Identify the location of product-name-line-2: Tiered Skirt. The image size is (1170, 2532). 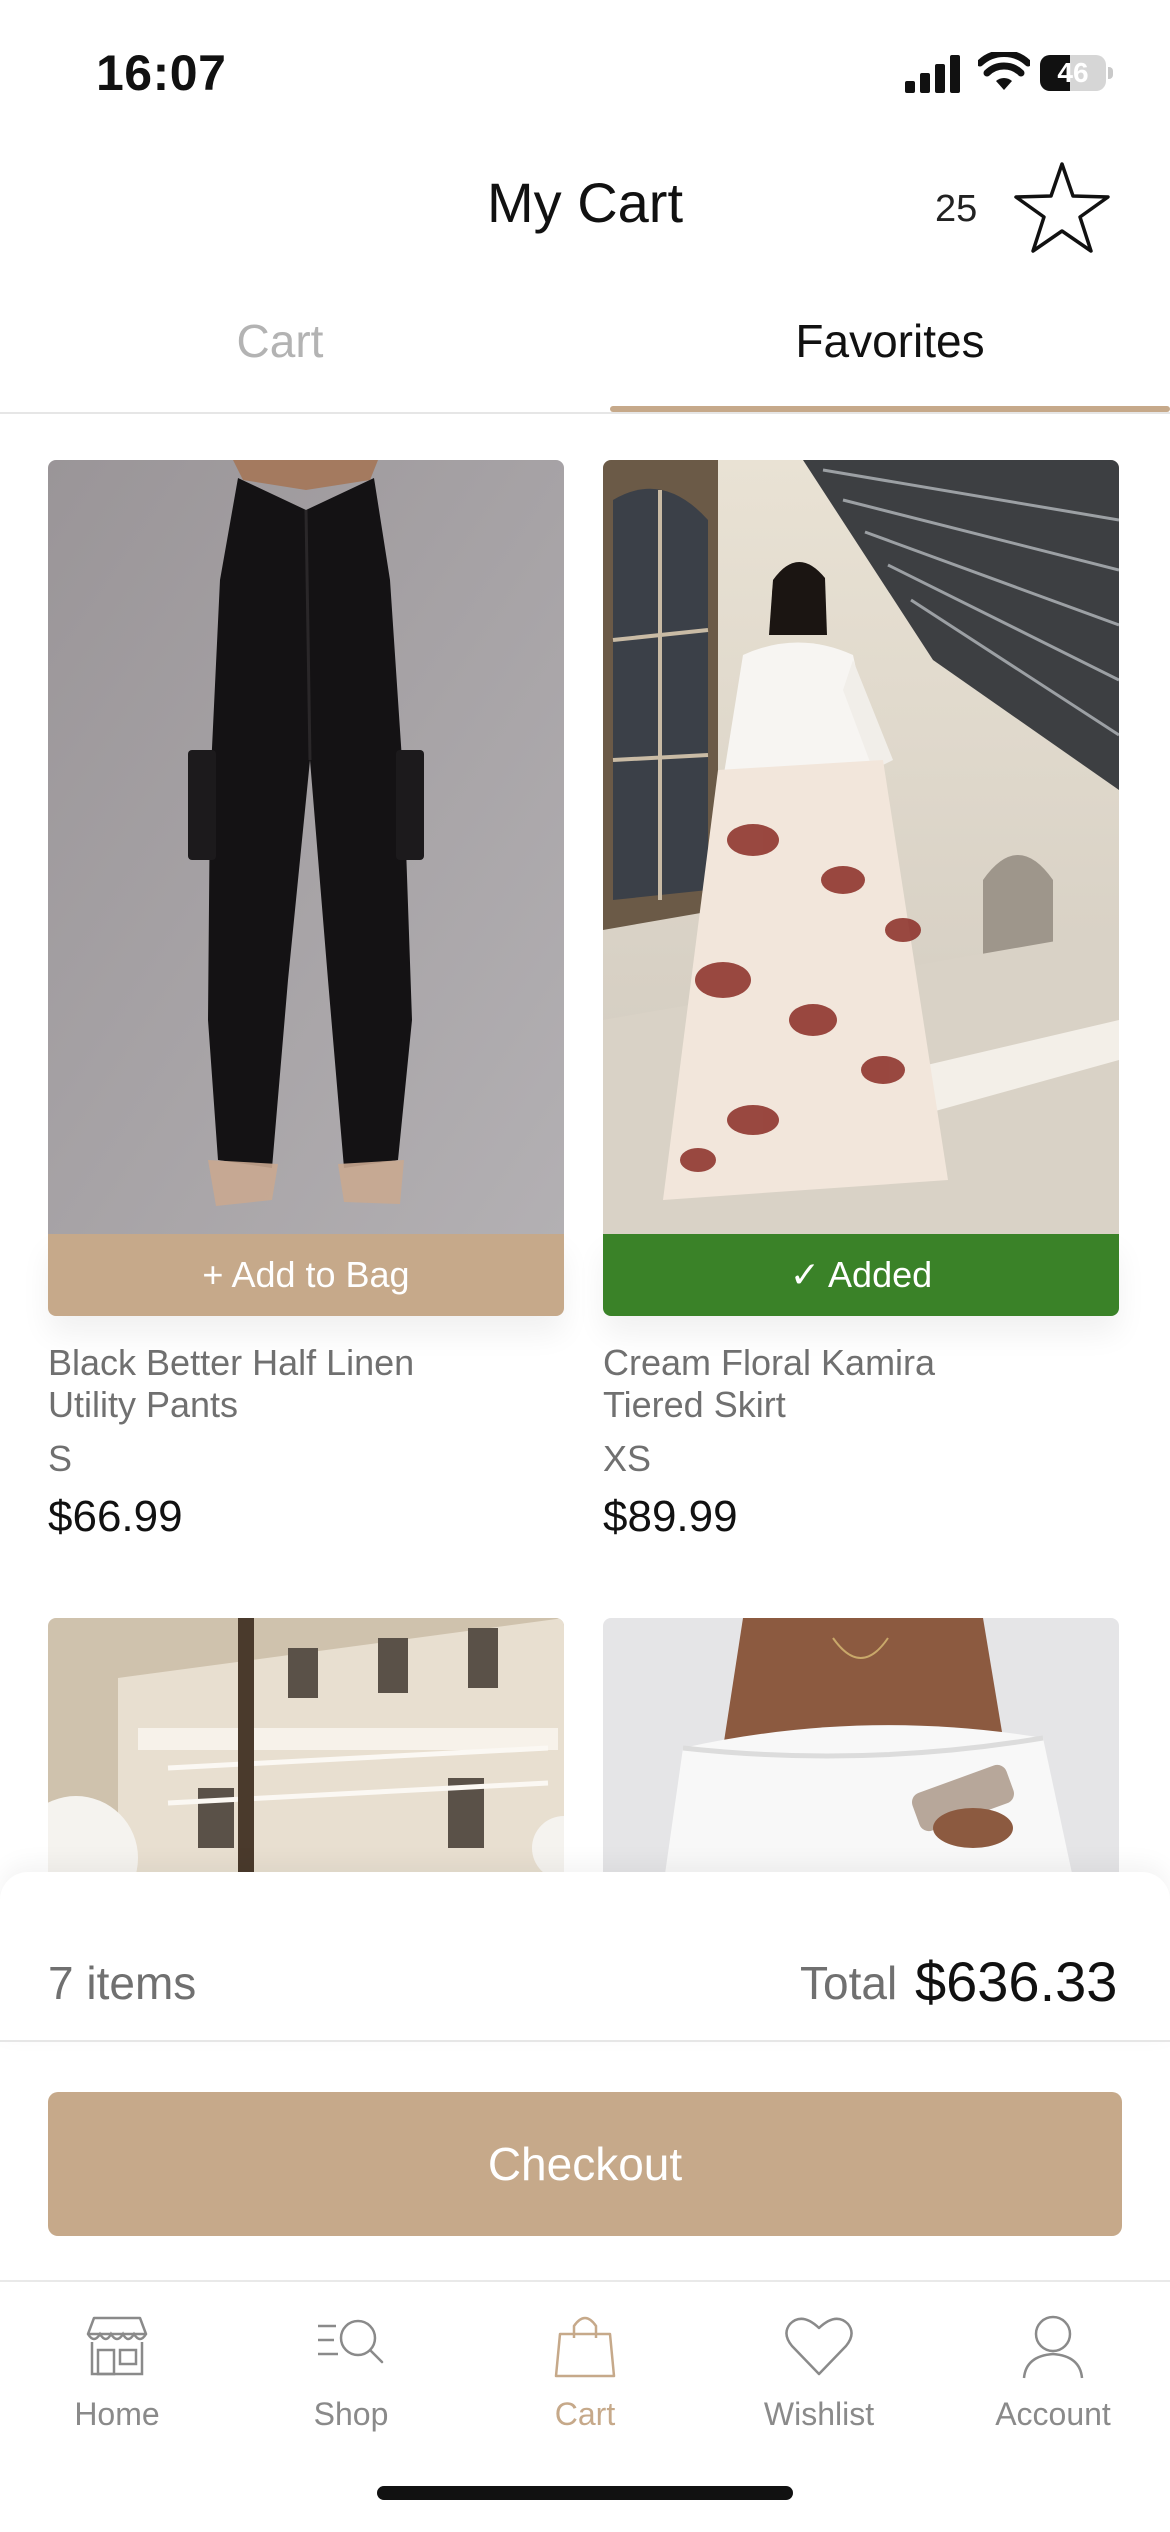
(694, 1404).